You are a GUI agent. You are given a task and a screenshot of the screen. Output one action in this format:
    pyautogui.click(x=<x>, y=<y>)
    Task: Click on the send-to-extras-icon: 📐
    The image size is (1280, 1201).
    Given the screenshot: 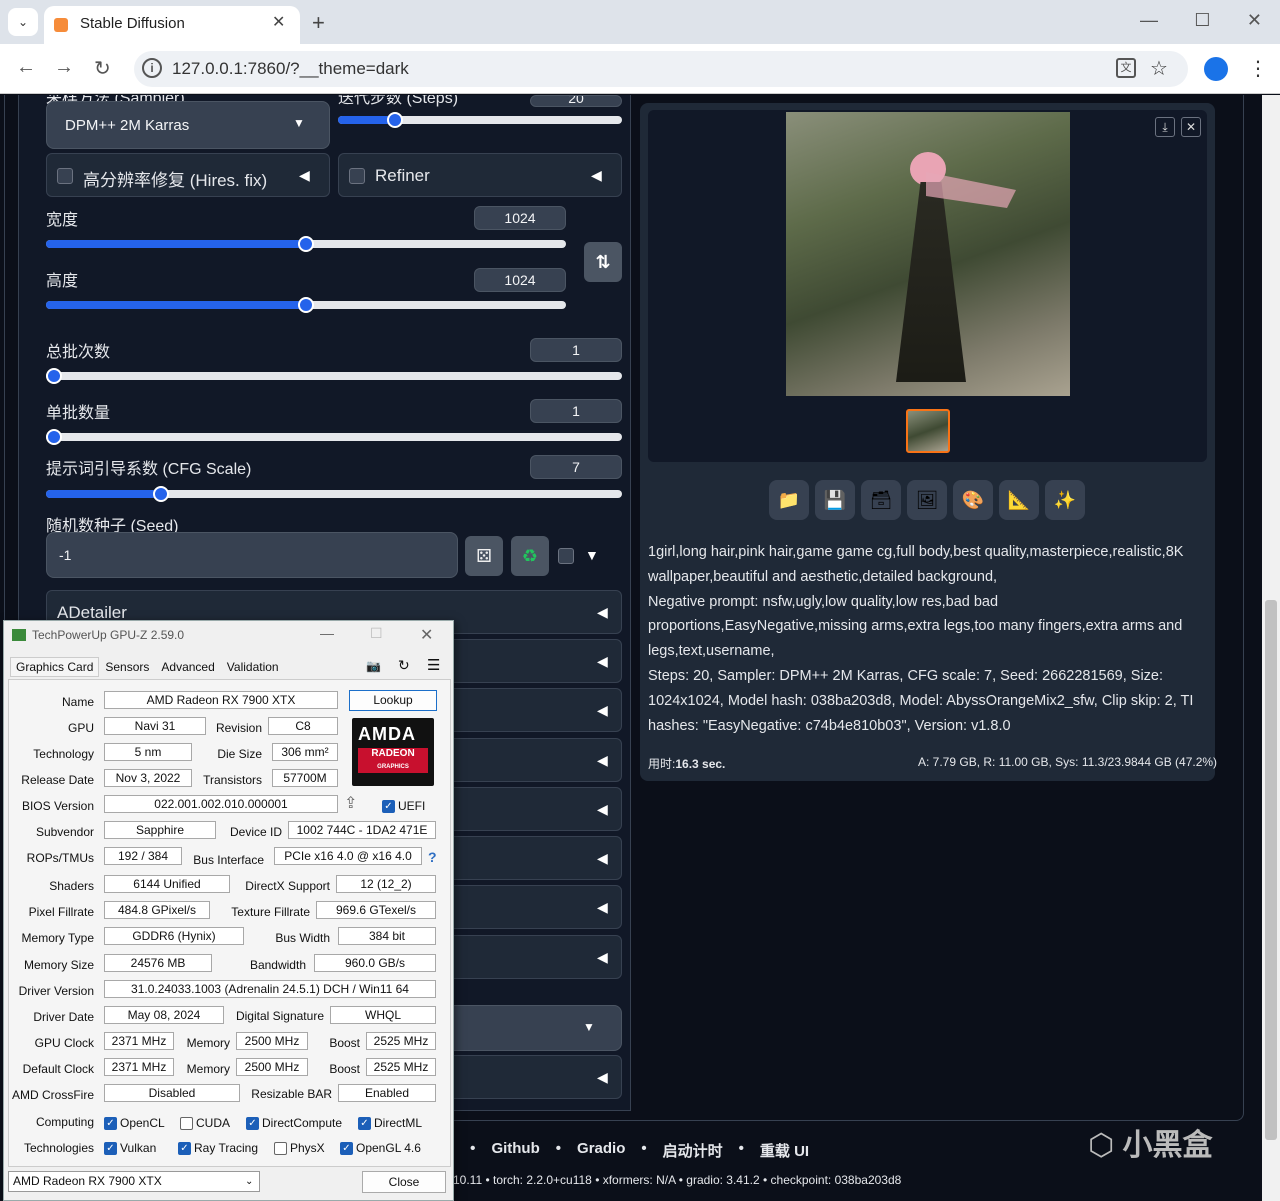 What is the action you would take?
    pyautogui.click(x=1019, y=500)
    